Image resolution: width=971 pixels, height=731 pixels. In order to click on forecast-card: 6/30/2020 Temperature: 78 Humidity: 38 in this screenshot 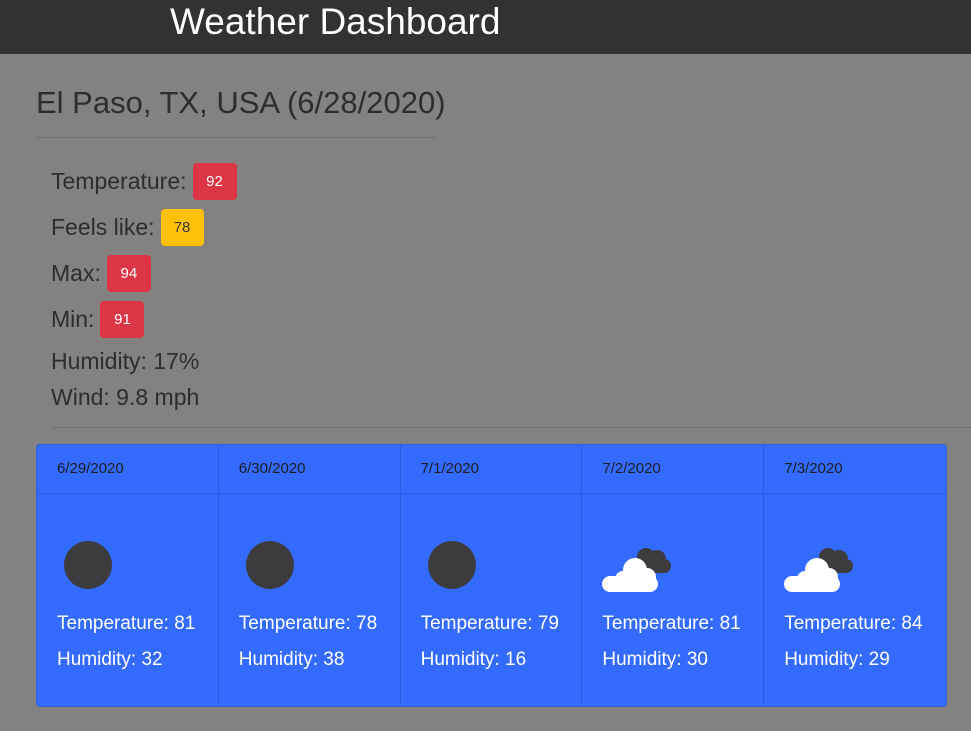, I will do `click(309, 575)`.